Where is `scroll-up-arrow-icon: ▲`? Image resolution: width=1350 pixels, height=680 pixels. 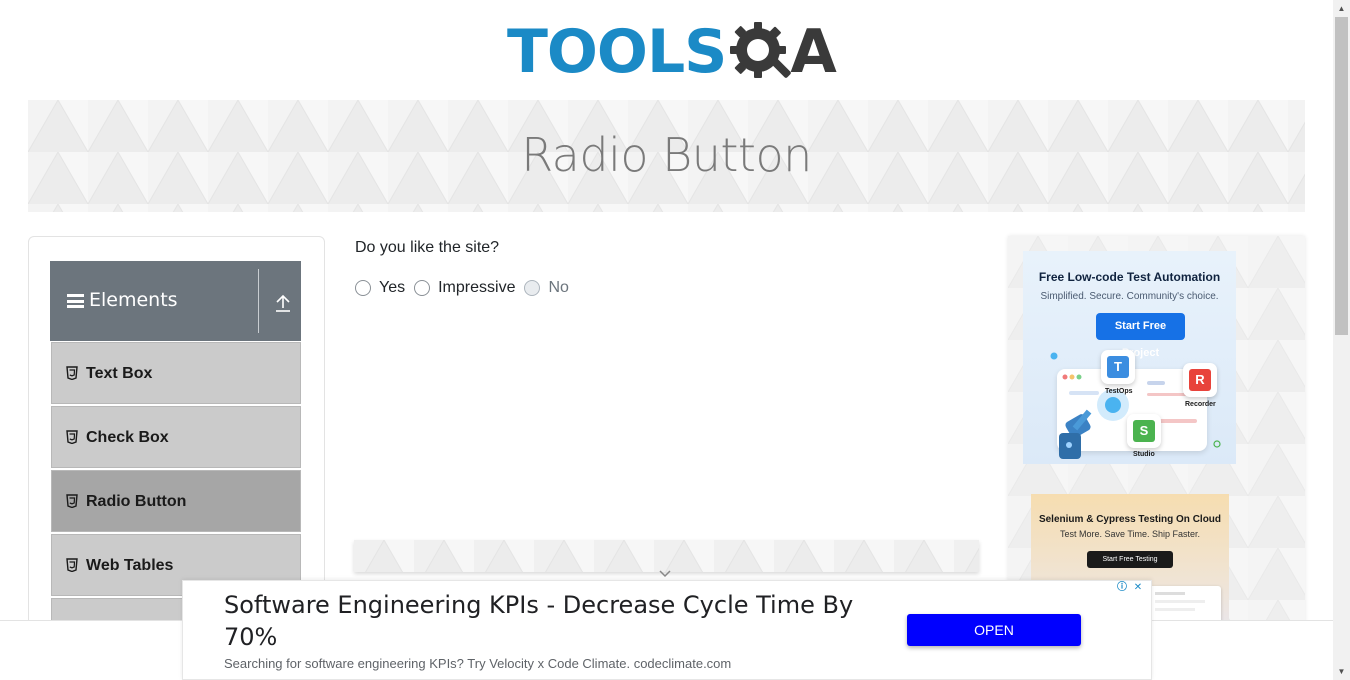
scroll-up-arrow-icon: ▲ is located at coordinates (1341, 8).